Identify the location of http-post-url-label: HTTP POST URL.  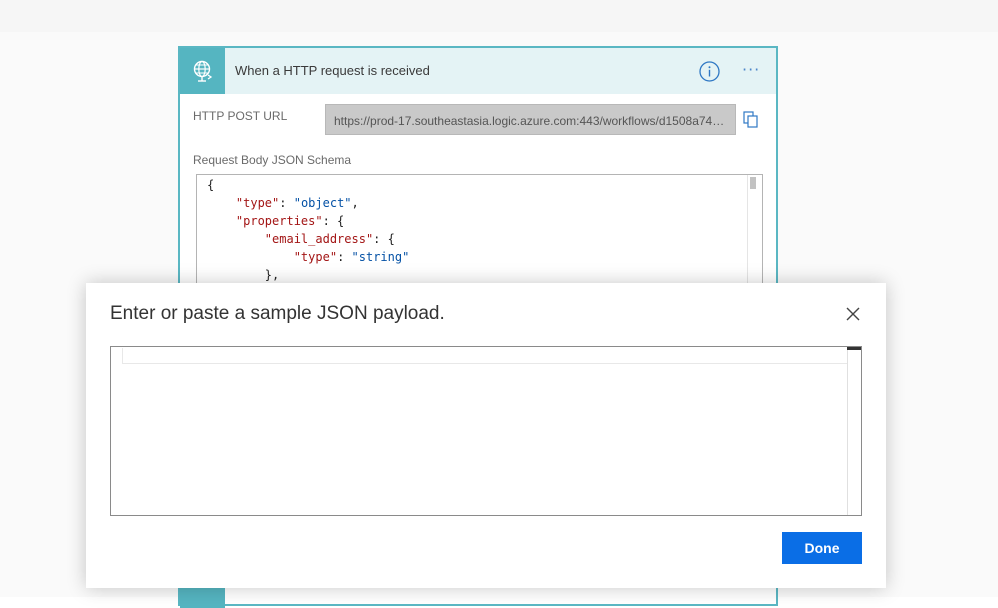
(240, 116).